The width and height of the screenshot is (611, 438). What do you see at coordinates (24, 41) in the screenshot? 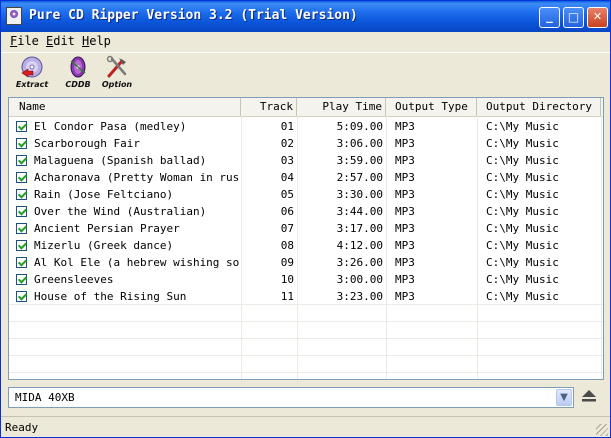
I see `menu-file: File` at bounding box center [24, 41].